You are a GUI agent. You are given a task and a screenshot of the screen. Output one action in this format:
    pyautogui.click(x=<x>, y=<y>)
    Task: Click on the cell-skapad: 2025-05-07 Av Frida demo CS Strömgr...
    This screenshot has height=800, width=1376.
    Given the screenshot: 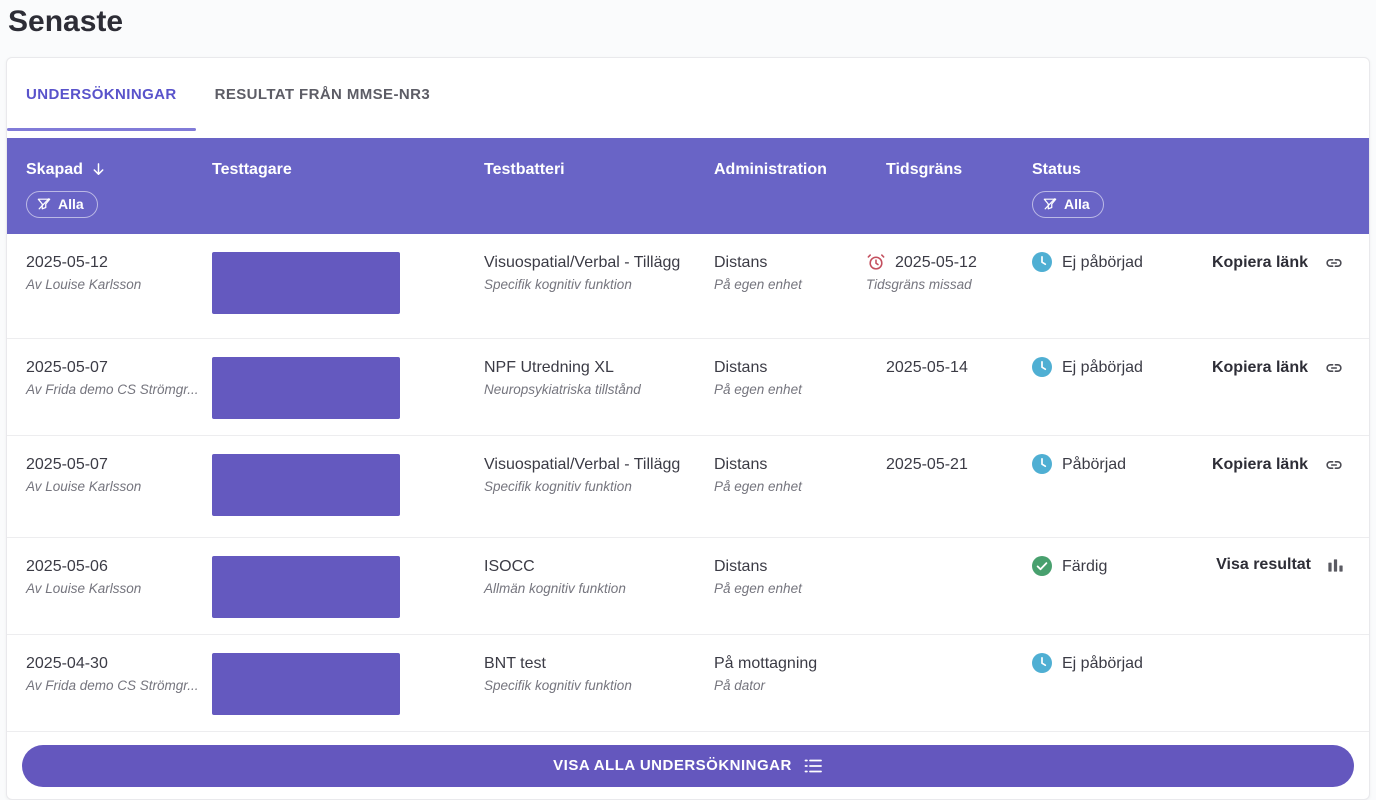 What is the action you would take?
    pyautogui.click(x=119, y=377)
    